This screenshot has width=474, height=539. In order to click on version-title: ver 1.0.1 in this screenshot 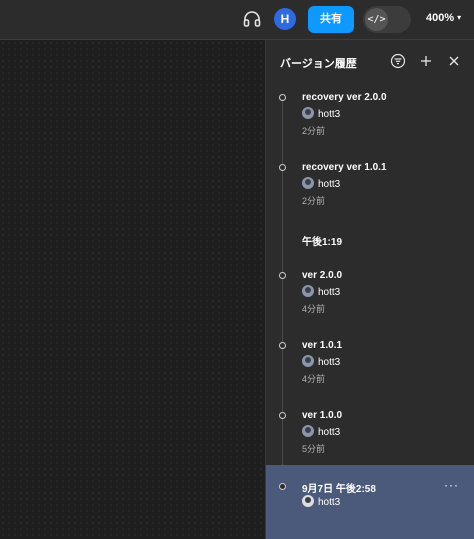, I will do `click(322, 345)`.